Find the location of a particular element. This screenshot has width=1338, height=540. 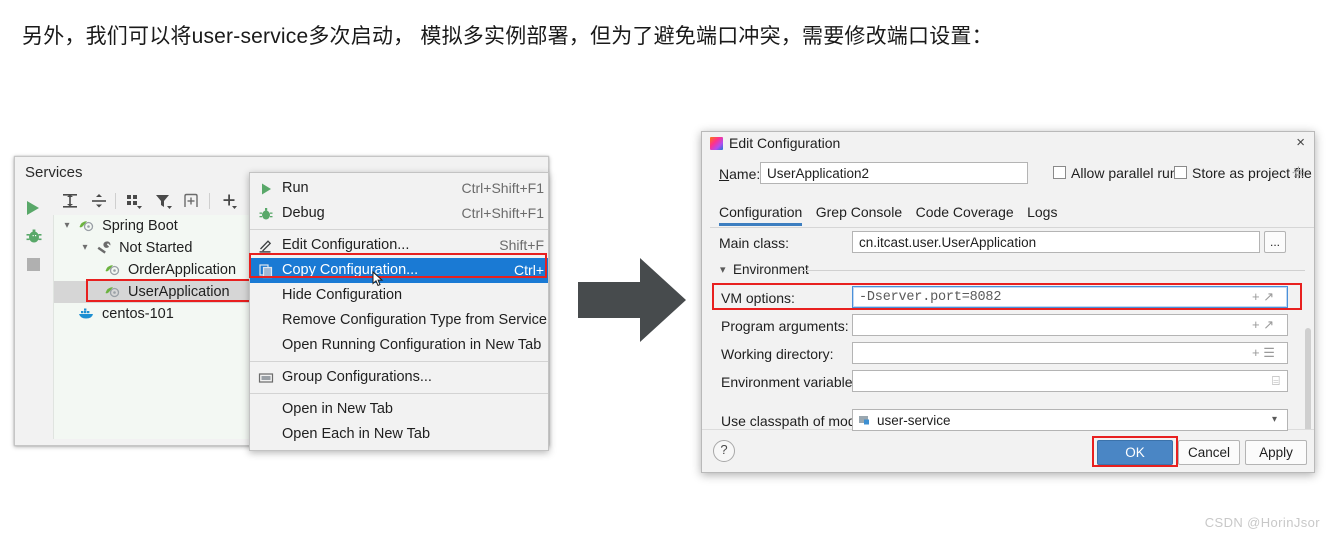

working-directory-label: Working directory: is located at coordinates (777, 354).